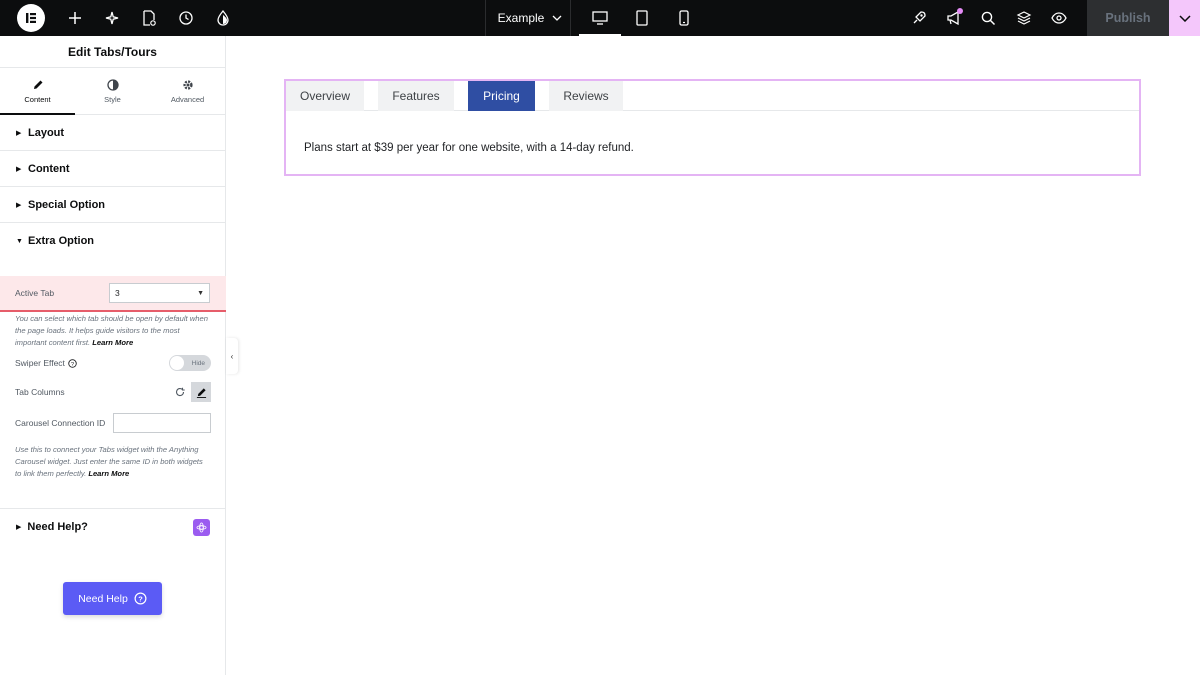  Describe the element at coordinates (72, 363) in the screenshot. I see `help-circle-icon: ?` at that location.